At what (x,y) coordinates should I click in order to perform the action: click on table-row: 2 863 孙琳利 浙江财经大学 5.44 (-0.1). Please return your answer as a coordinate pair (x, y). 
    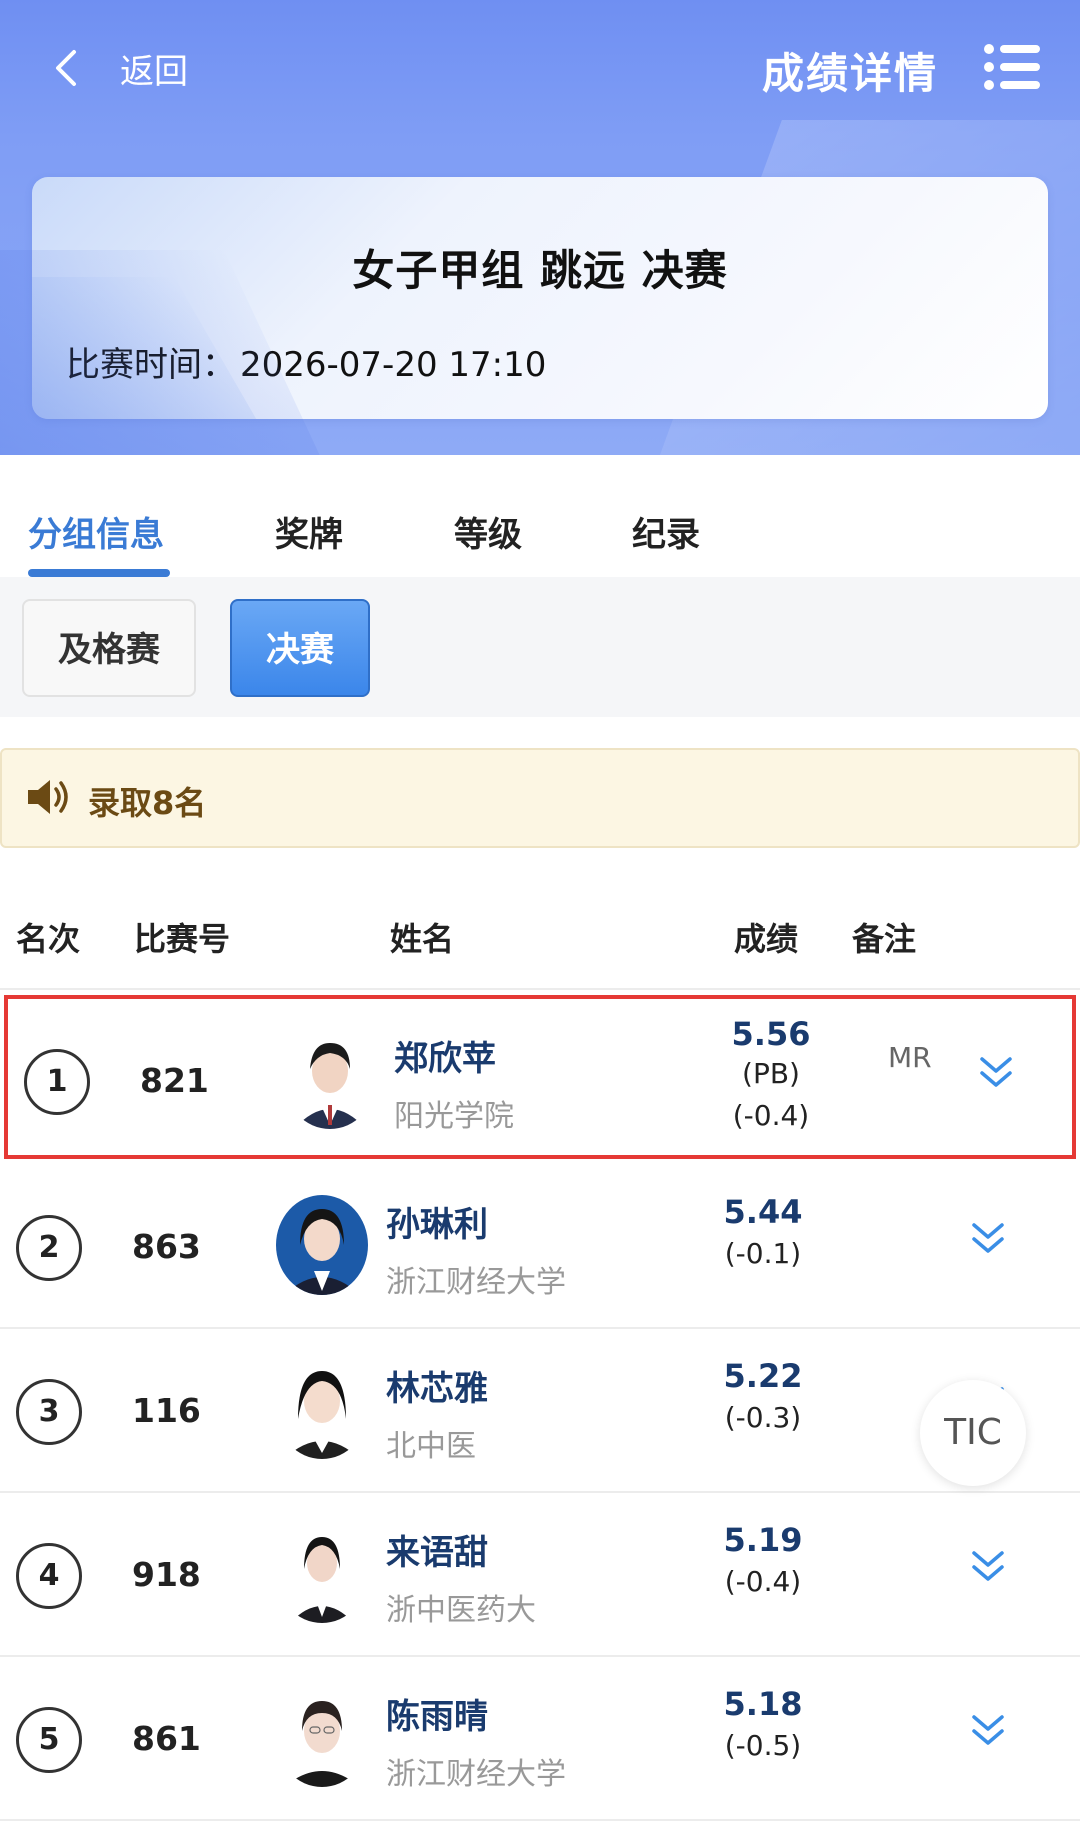
    Looking at the image, I should click on (540, 1247).